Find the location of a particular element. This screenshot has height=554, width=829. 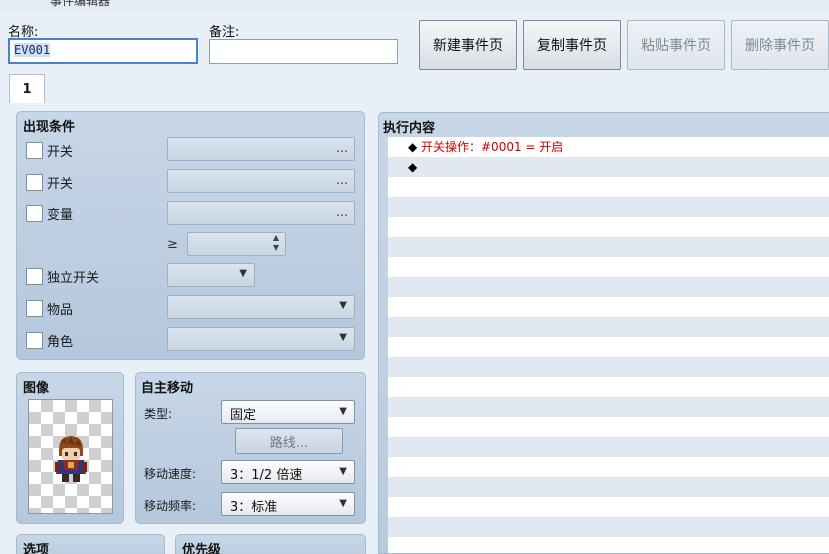

command-row: ◆ is located at coordinates (608, 167).